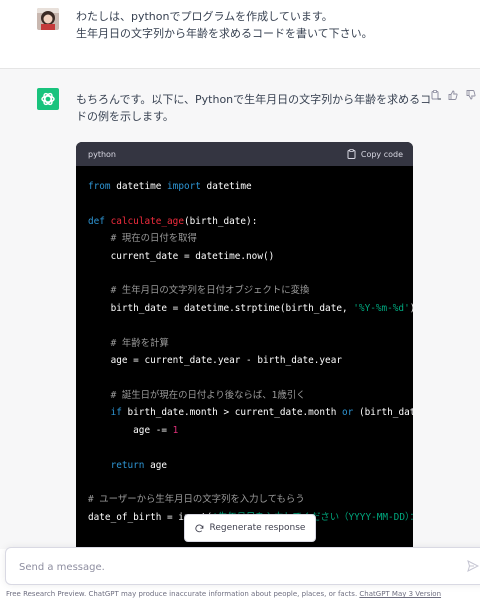 The width and height of the screenshot is (480, 607). I want to click on code-line: age -= 1, so click(250, 430).